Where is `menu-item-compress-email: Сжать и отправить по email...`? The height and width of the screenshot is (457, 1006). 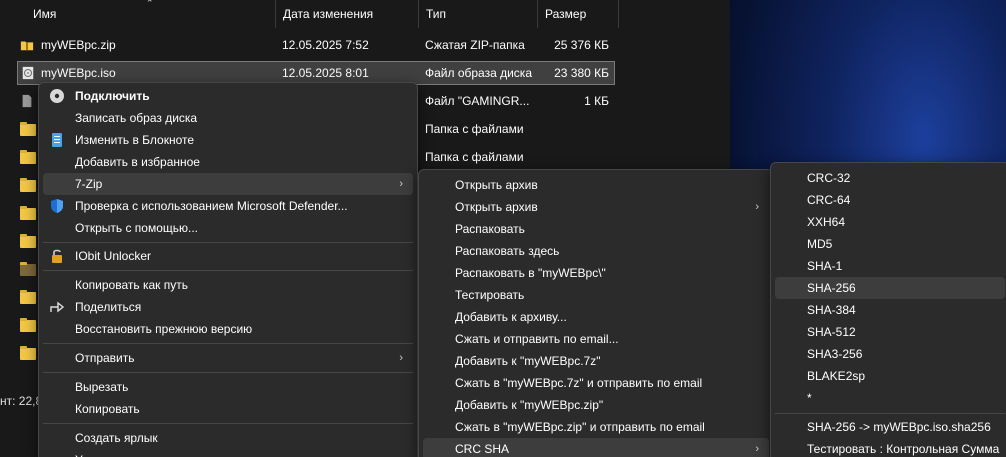
menu-item-compress-email: Сжать и отправить по email... is located at coordinates (596, 339).